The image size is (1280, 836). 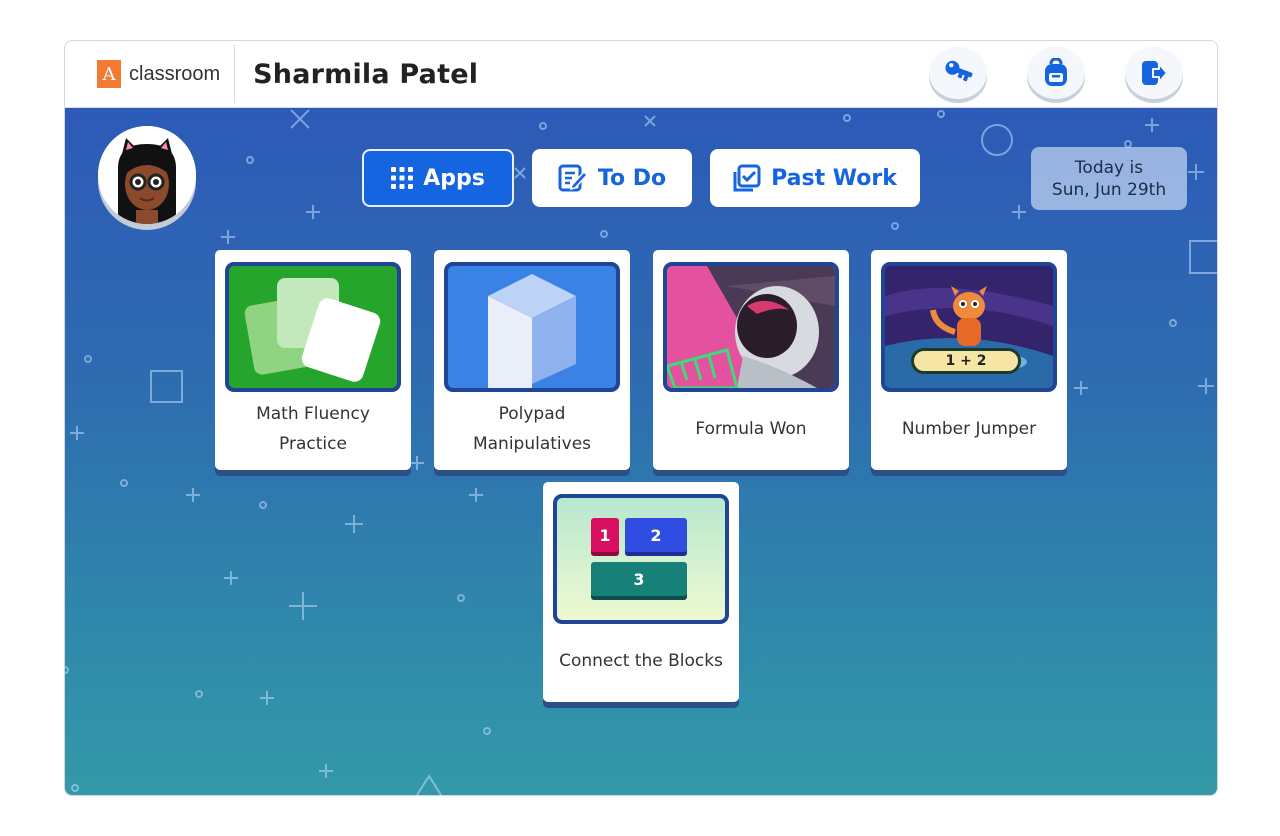 I want to click on app-card-polypad: Polypad Manipulatives, so click(x=532, y=360).